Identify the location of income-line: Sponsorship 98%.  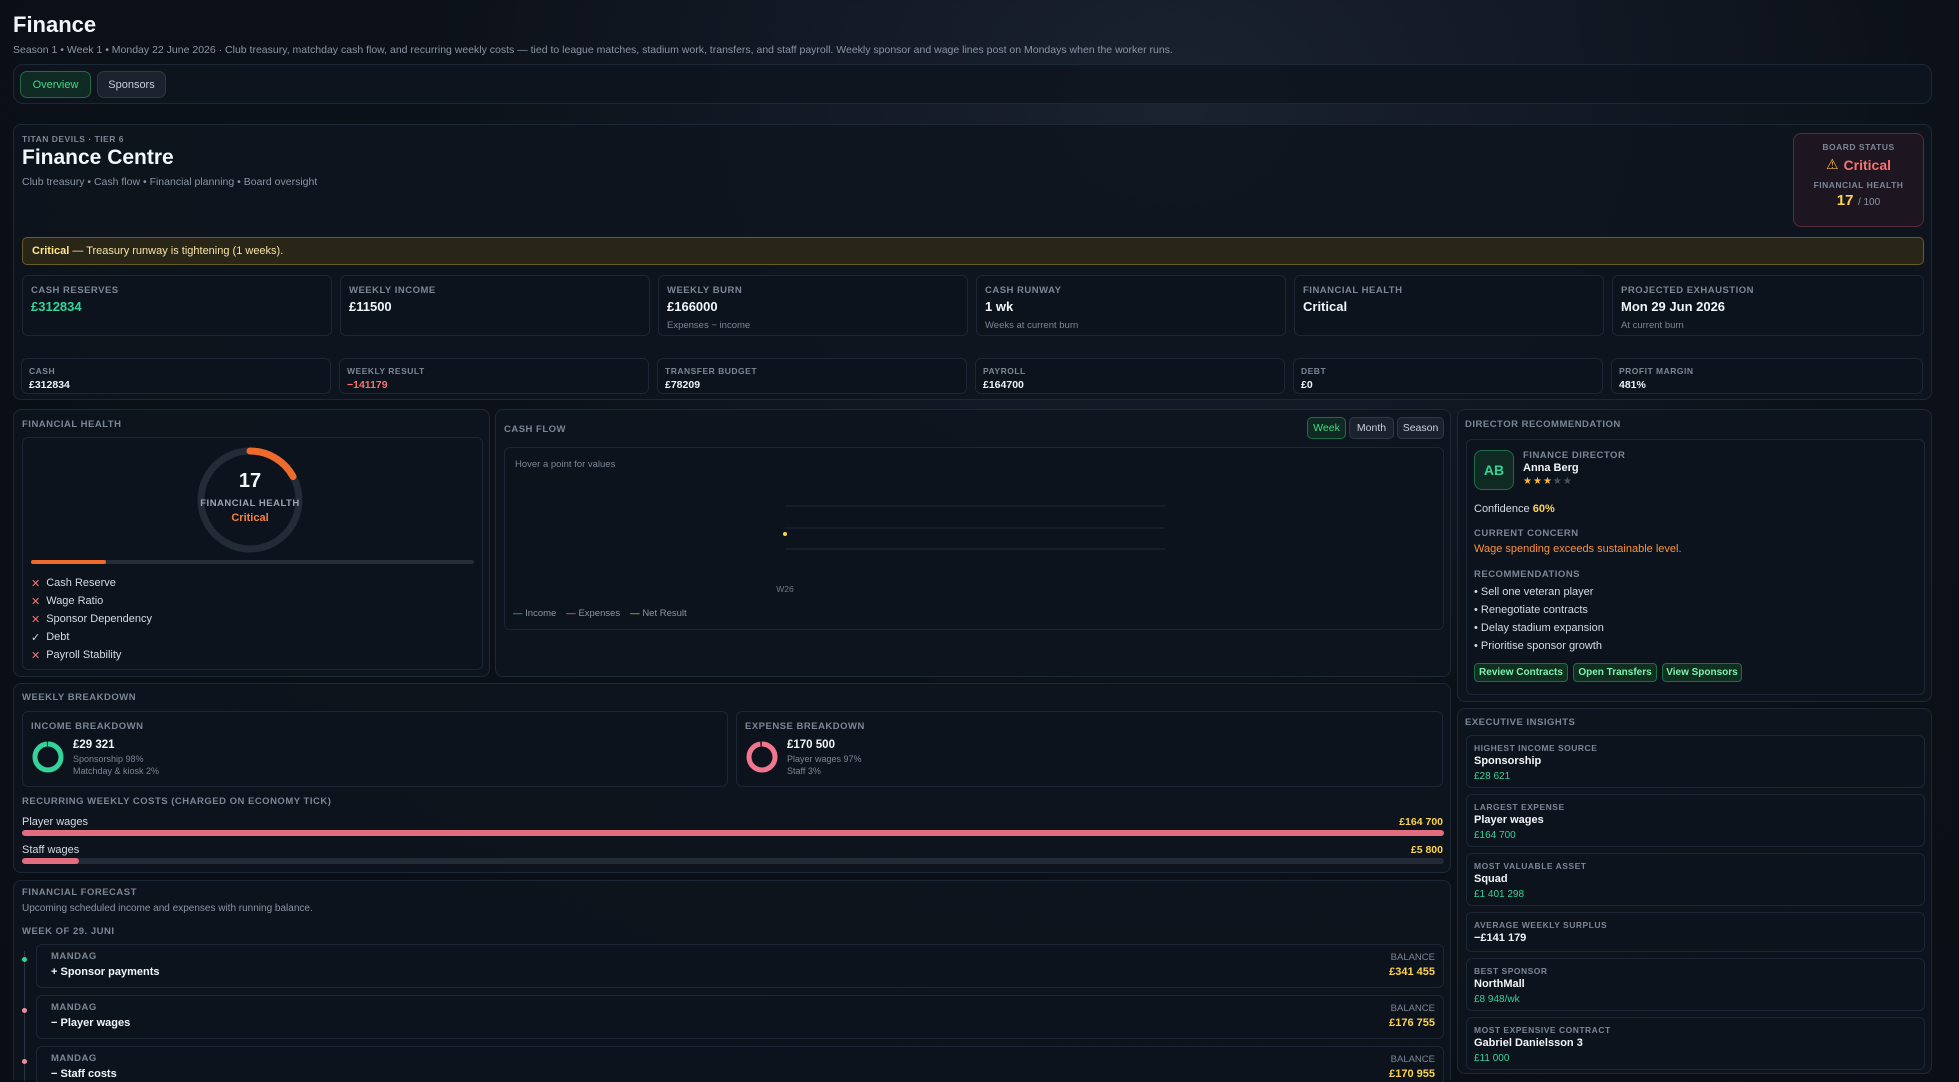
(108, 759).